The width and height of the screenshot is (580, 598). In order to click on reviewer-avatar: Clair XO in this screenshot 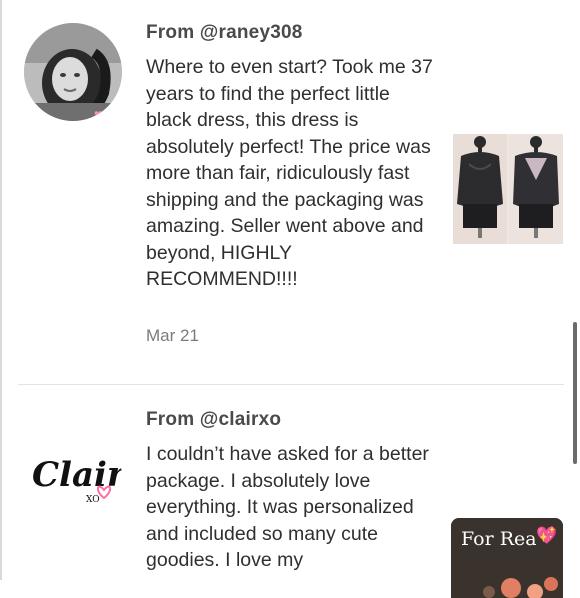, I will do `click(73, 477)`.